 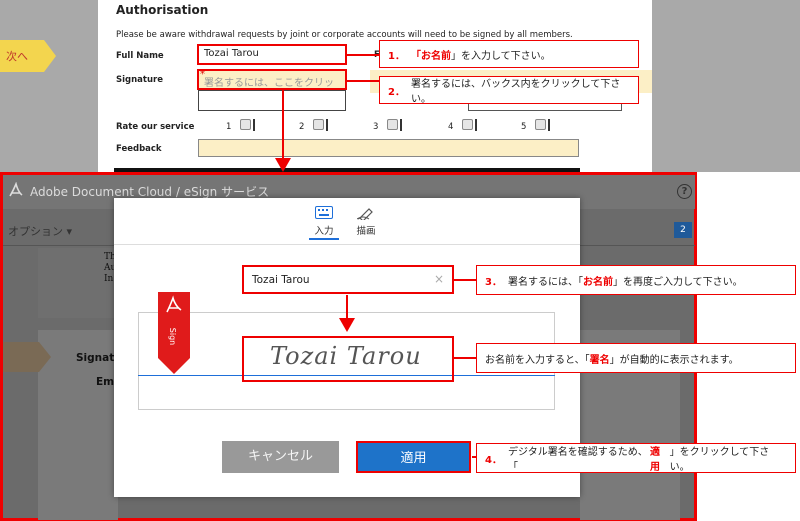 What do you see at coordinates (27, 357) in the screenshot?
I see `bg-next-arrow-icon` at bounding box center [27, 357].